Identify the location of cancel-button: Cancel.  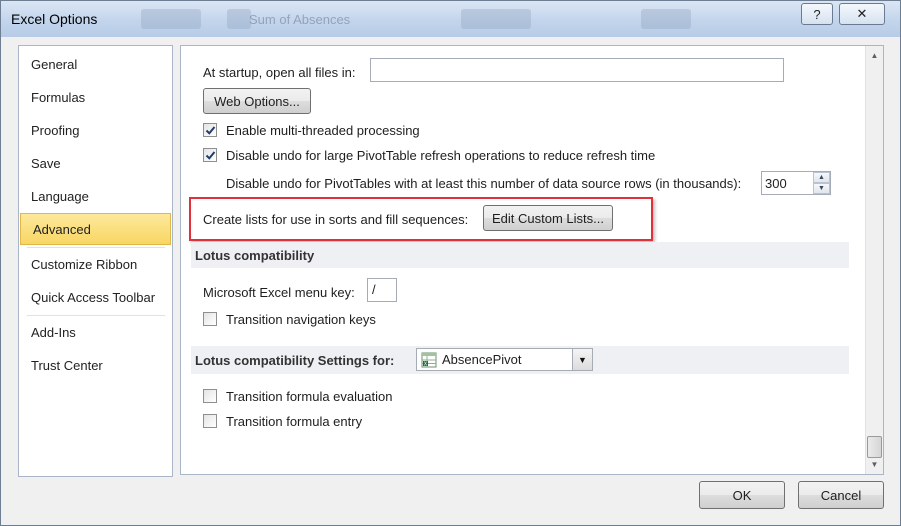
(841, 495).